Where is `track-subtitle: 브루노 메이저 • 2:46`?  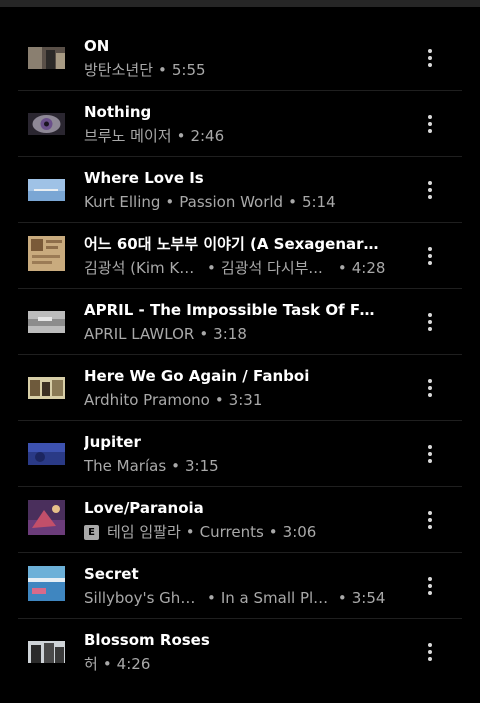 track-subtitle: 브루노 메이저 • 2:46 is located at coordinates (244, 136).